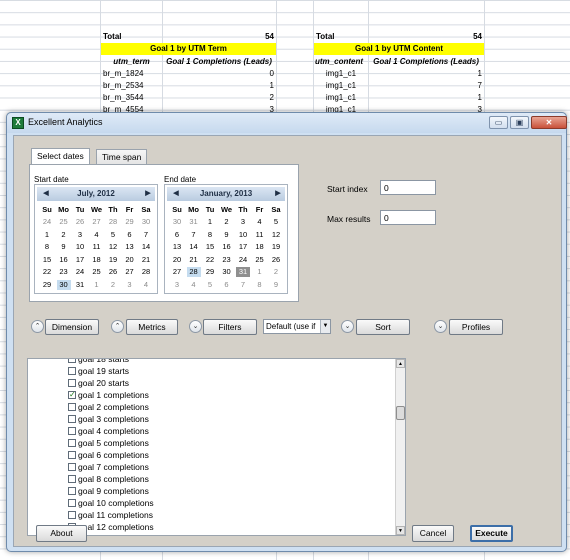 Image resolution: width=570 pixels, height=560 pixels. I want to click on maximize-button: ▣, so click(519, 122).